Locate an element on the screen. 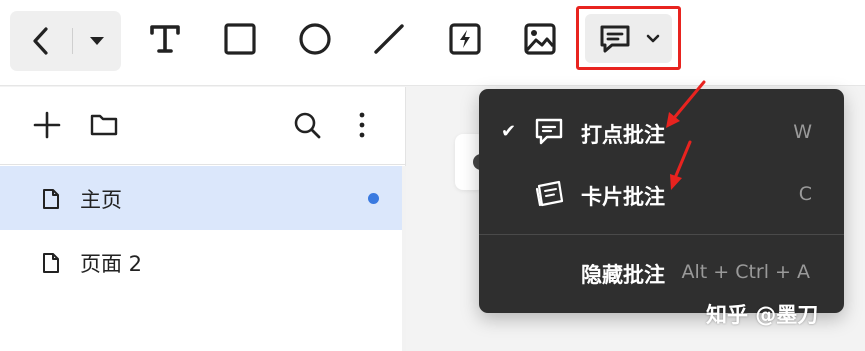  chevron-left-icon is located at coordinates (40, 41).